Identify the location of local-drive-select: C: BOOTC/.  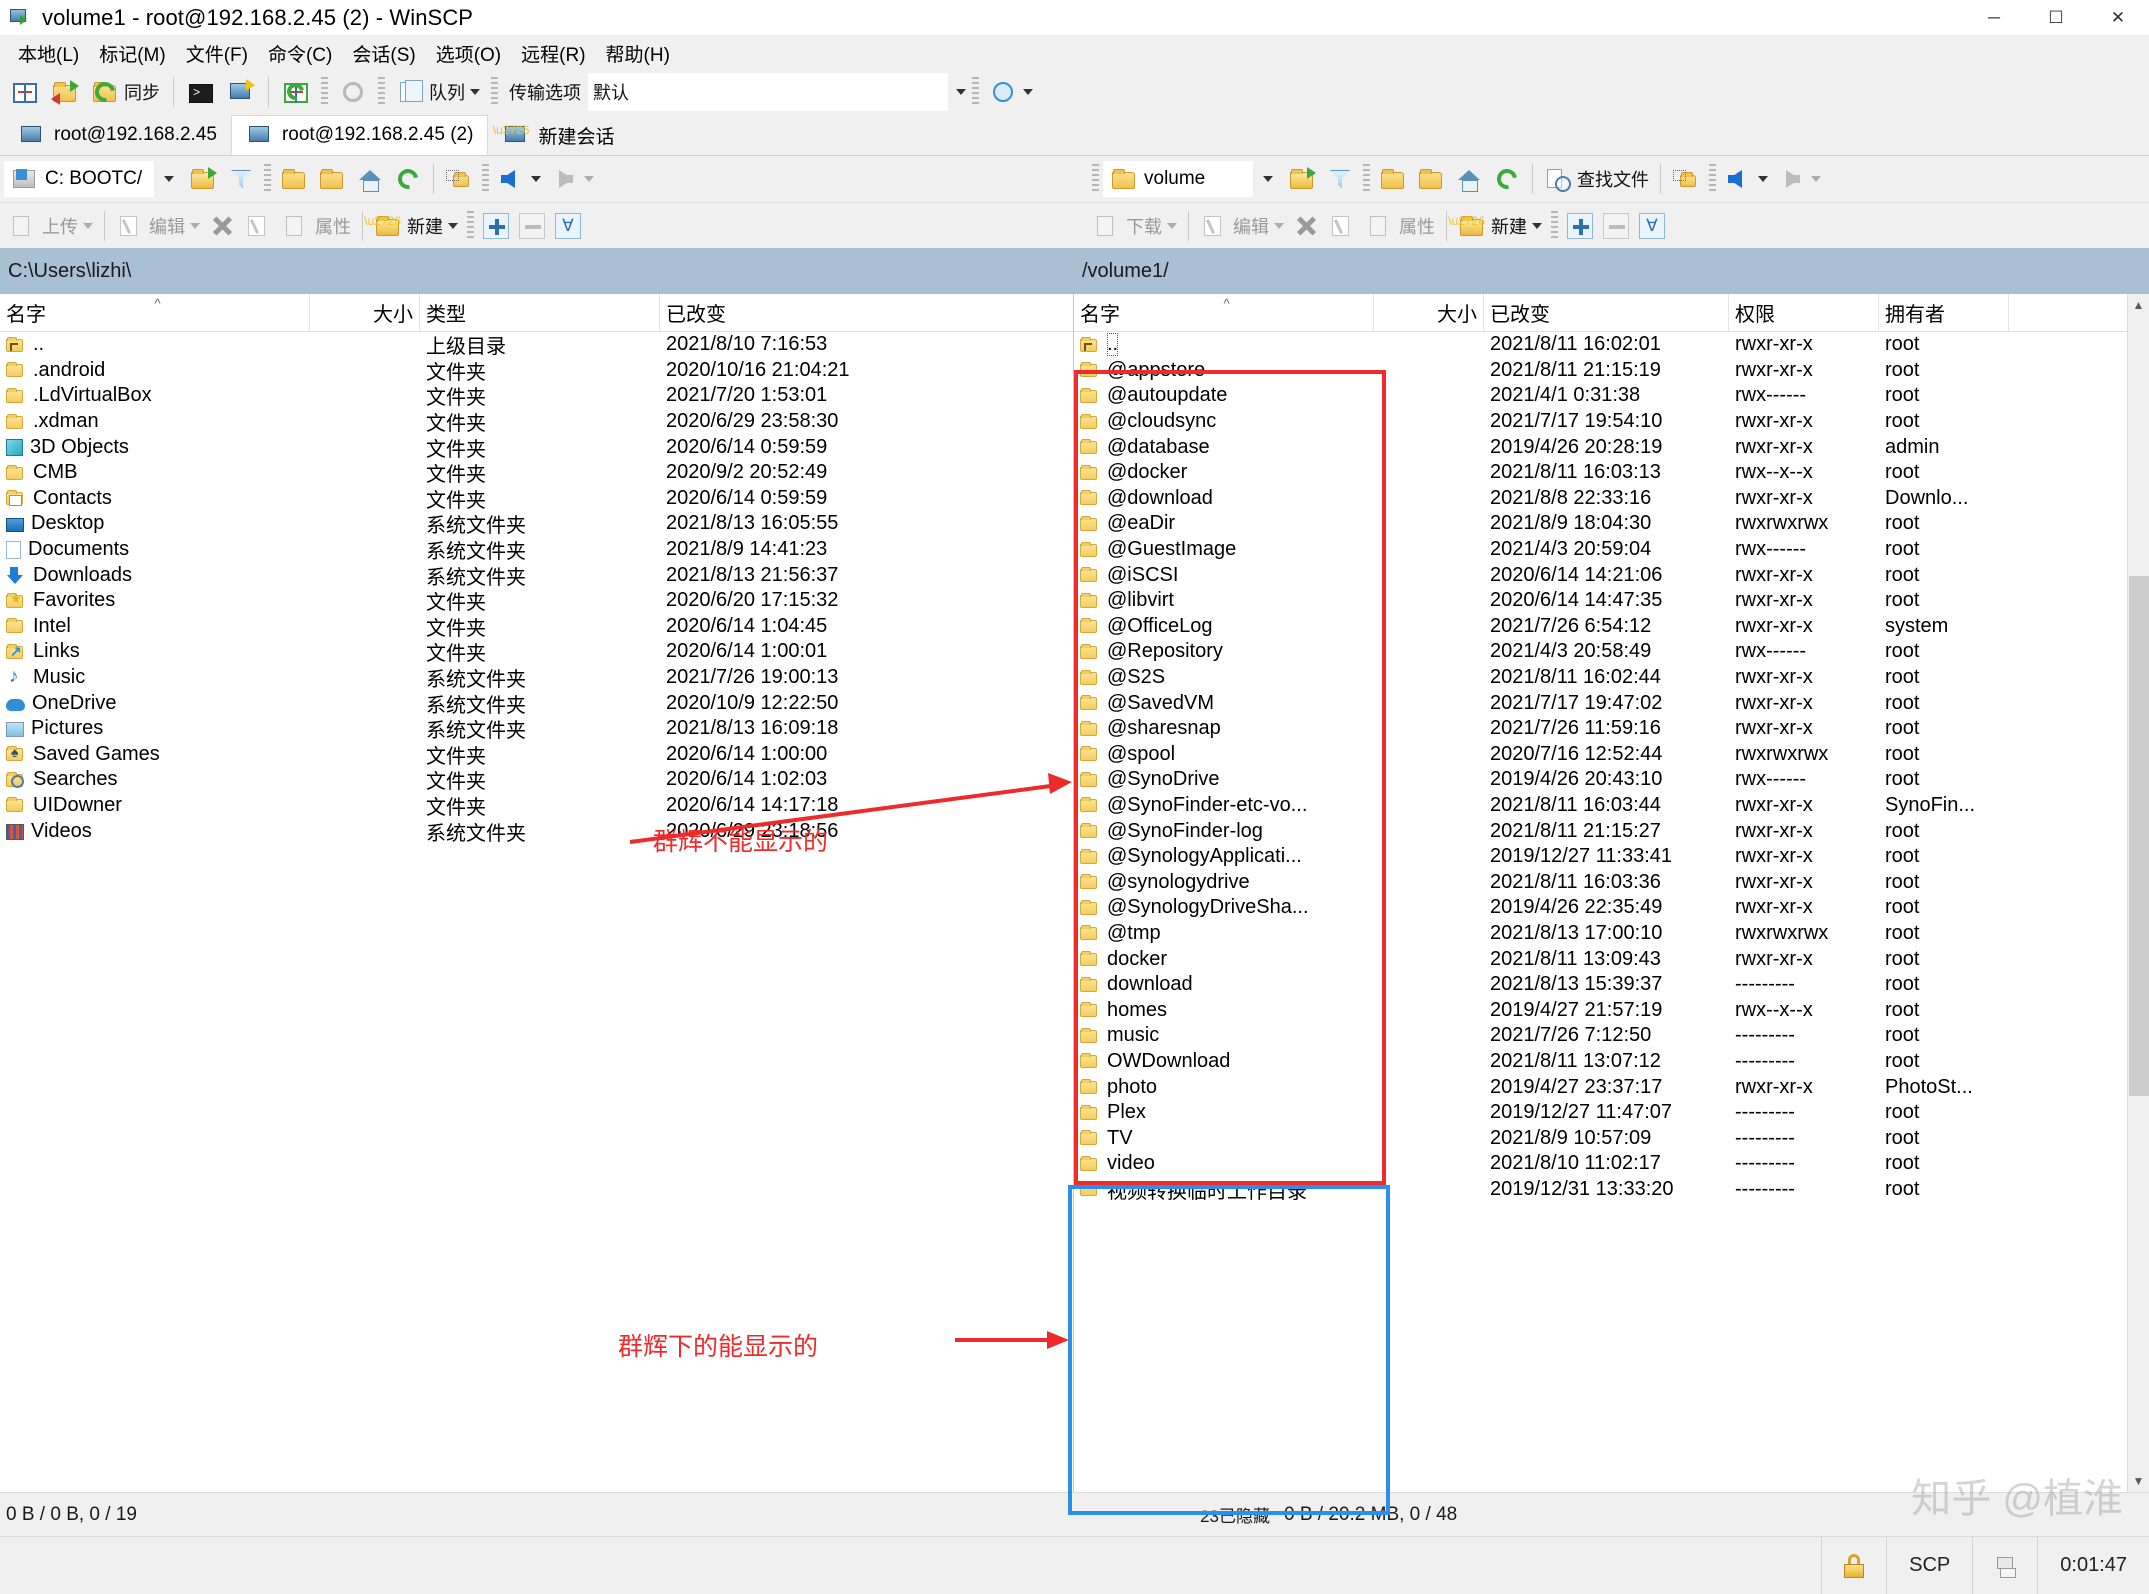
(79, 179).